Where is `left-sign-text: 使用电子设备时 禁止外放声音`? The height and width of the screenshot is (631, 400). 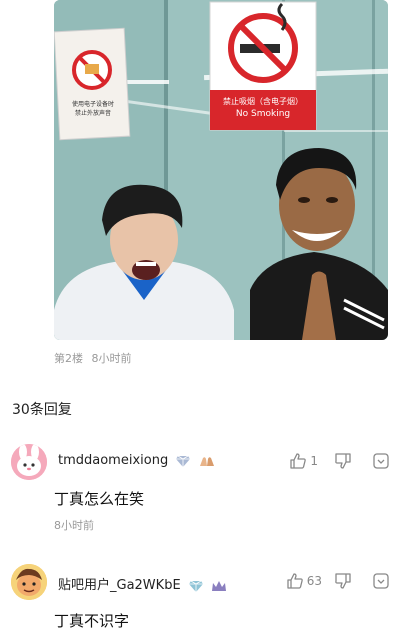 left-sign-text: 使用电子设备时 禁止外放声音 is located at coordinates (93, 109).